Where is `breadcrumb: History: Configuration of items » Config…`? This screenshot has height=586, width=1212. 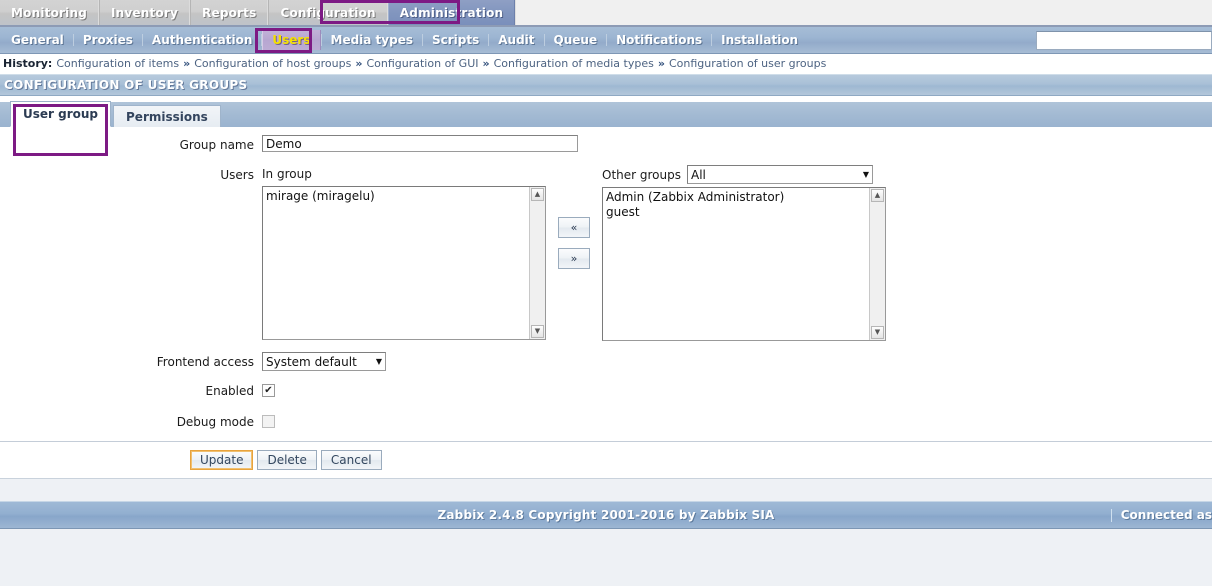 breadcrumb: History: Configuration of items » Config… is located at coordinates (606, 64).